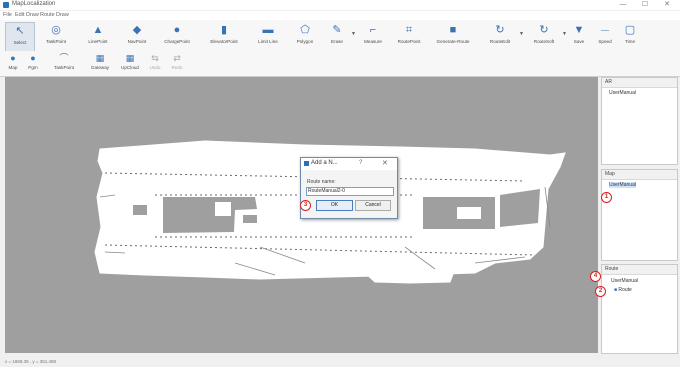 This screenshot has height=367, width=680. I want to click on route-soft-icon: ↻, so click(544, 30).